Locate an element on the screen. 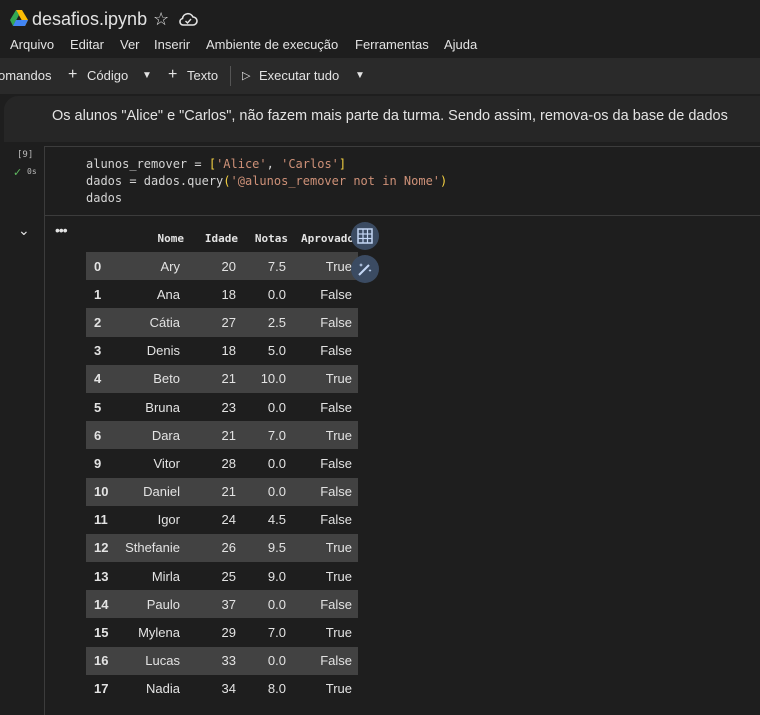  add-text-button: Texto is located at coordinates (202, 75).